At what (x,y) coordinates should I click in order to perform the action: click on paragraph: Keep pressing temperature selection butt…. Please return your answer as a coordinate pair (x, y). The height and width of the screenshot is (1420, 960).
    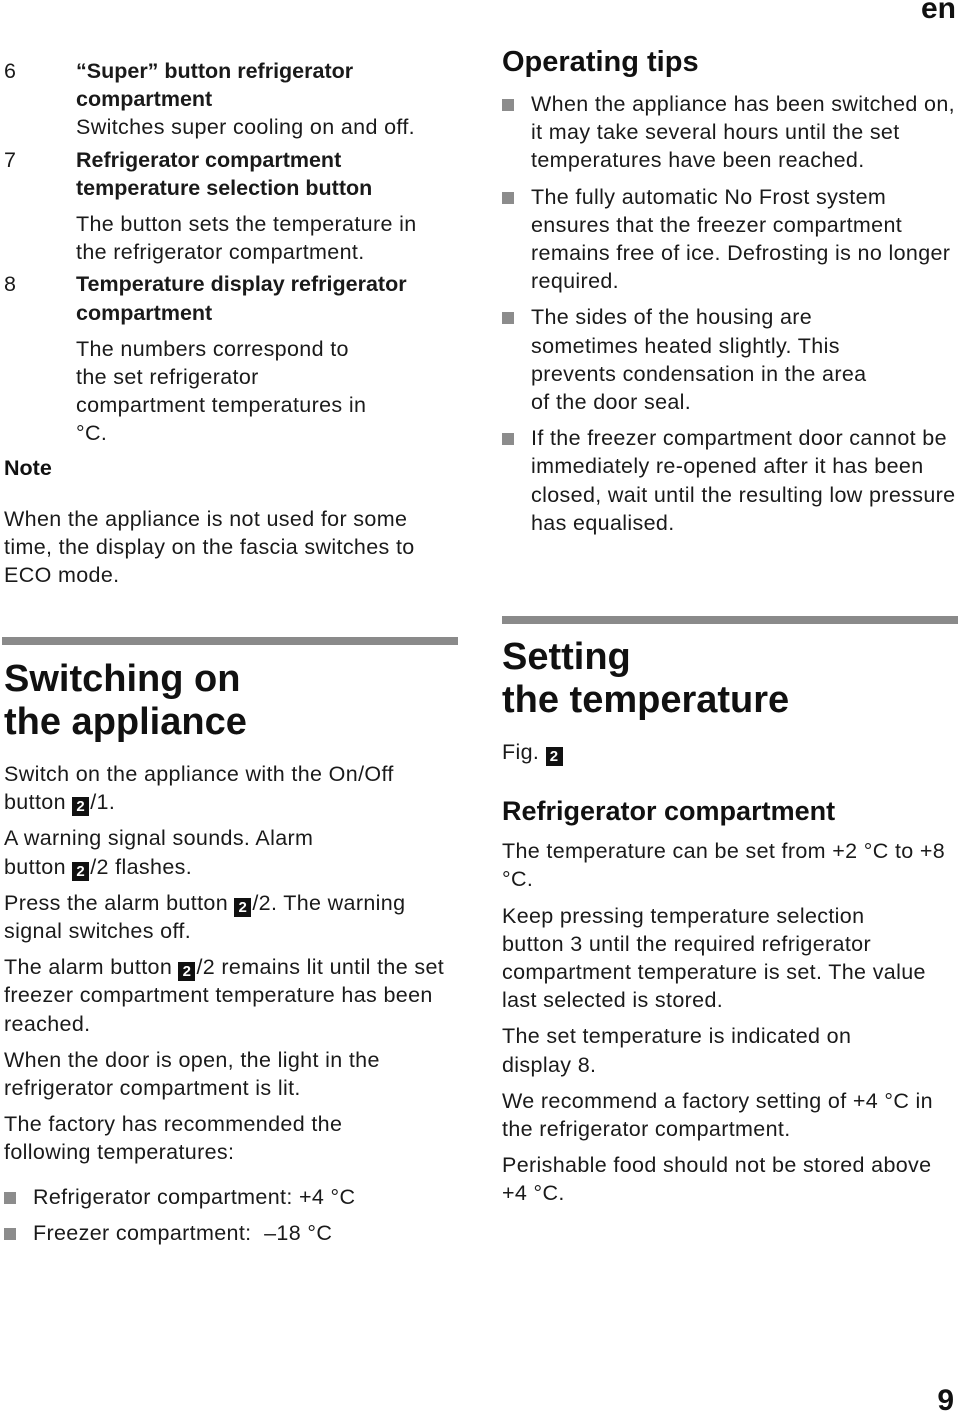
    Looking at the image, I should click on (714, 958).